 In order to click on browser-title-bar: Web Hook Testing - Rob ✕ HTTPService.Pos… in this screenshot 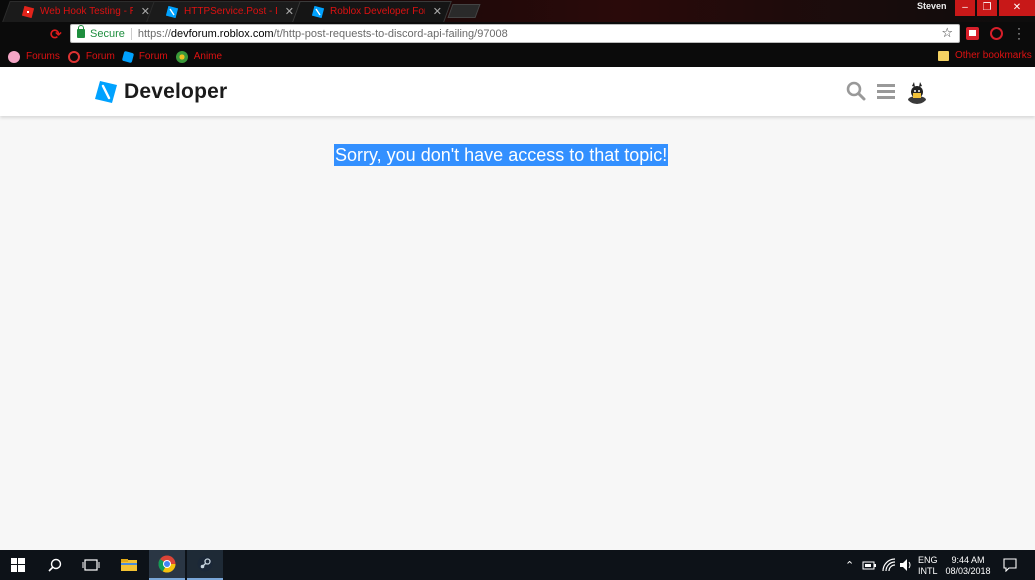, I will do `click(517, 11)`.